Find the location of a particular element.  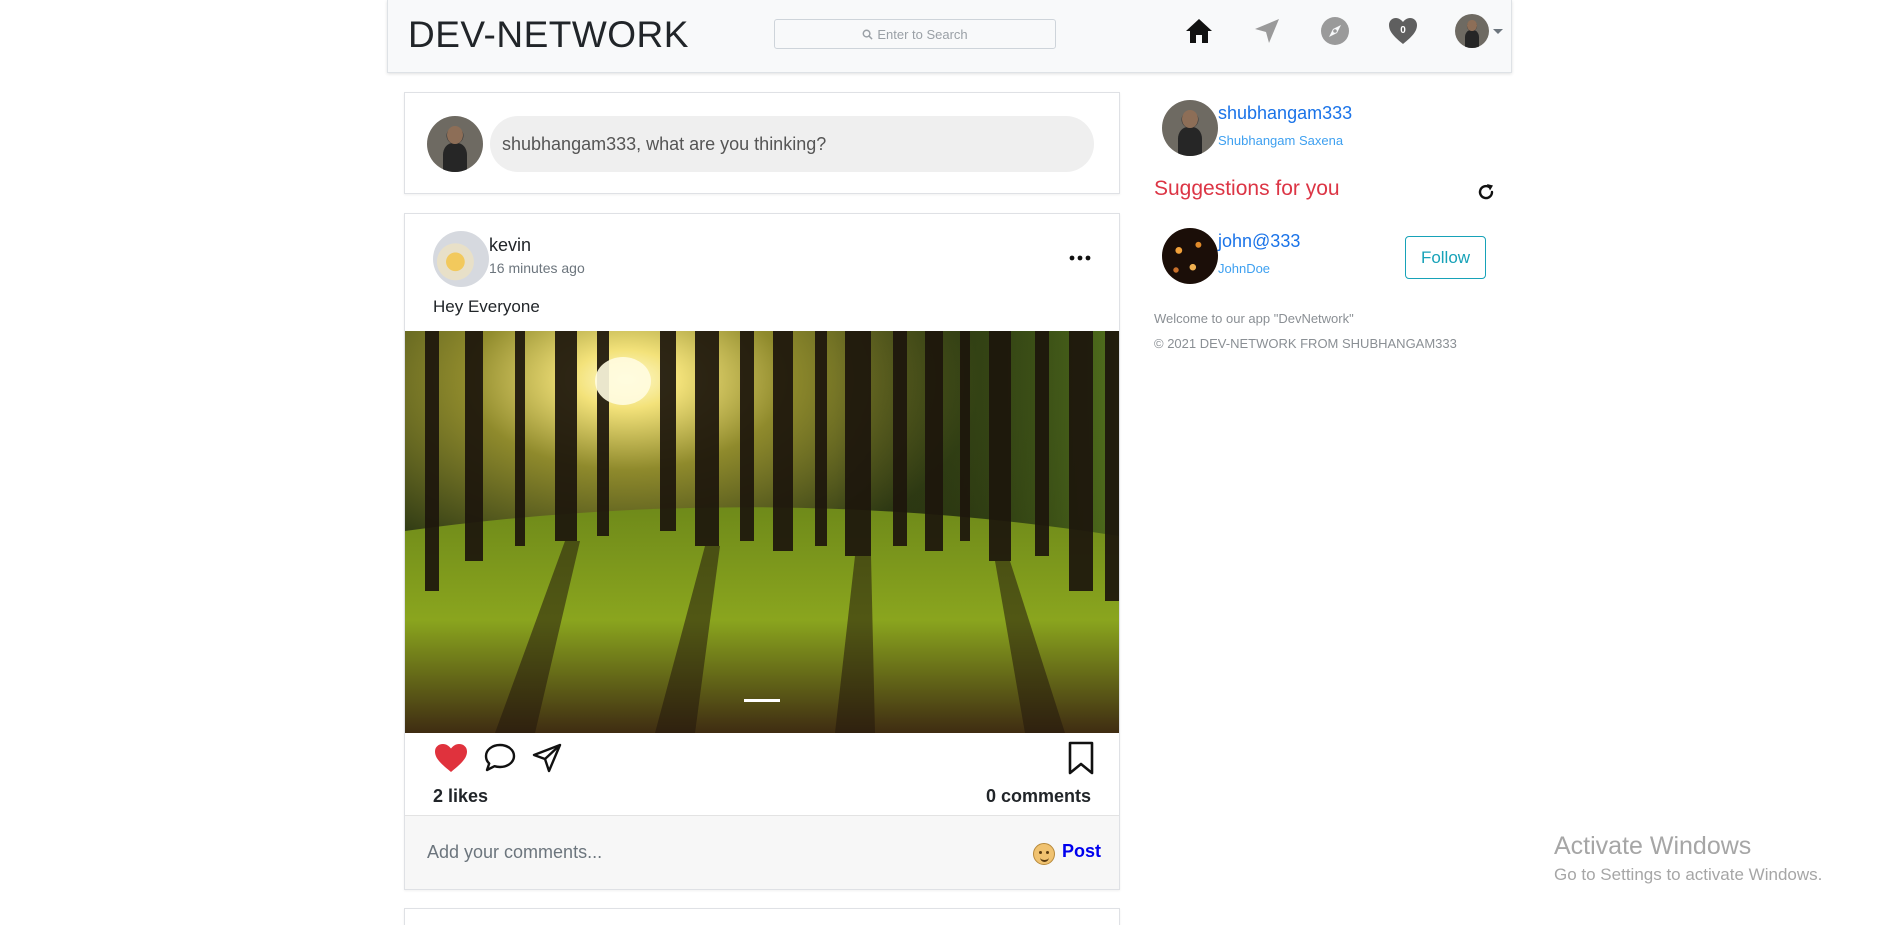

post-text: Hey Everyone is located at coordinates (486, 306).